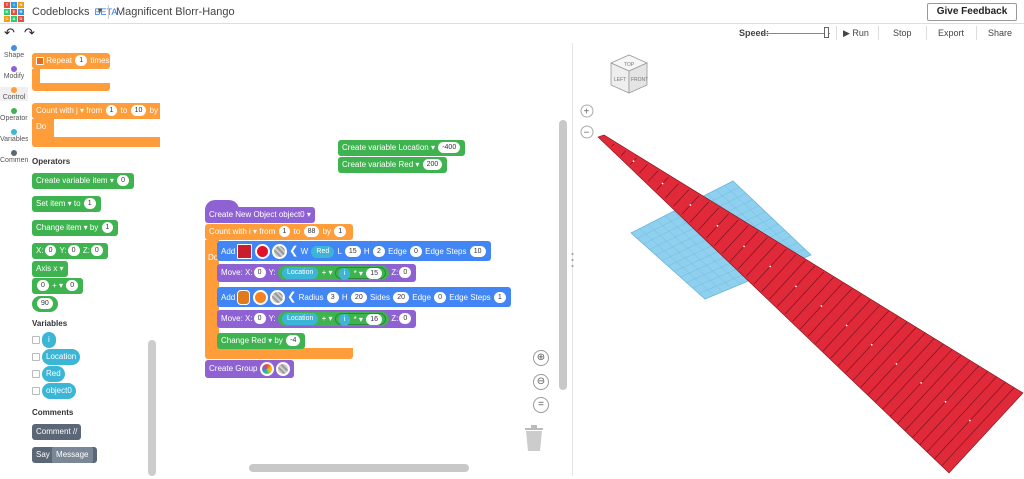  Describe the element at coordinates (1000, 33) in the screenshot. I see `share-button: Share` at that location.